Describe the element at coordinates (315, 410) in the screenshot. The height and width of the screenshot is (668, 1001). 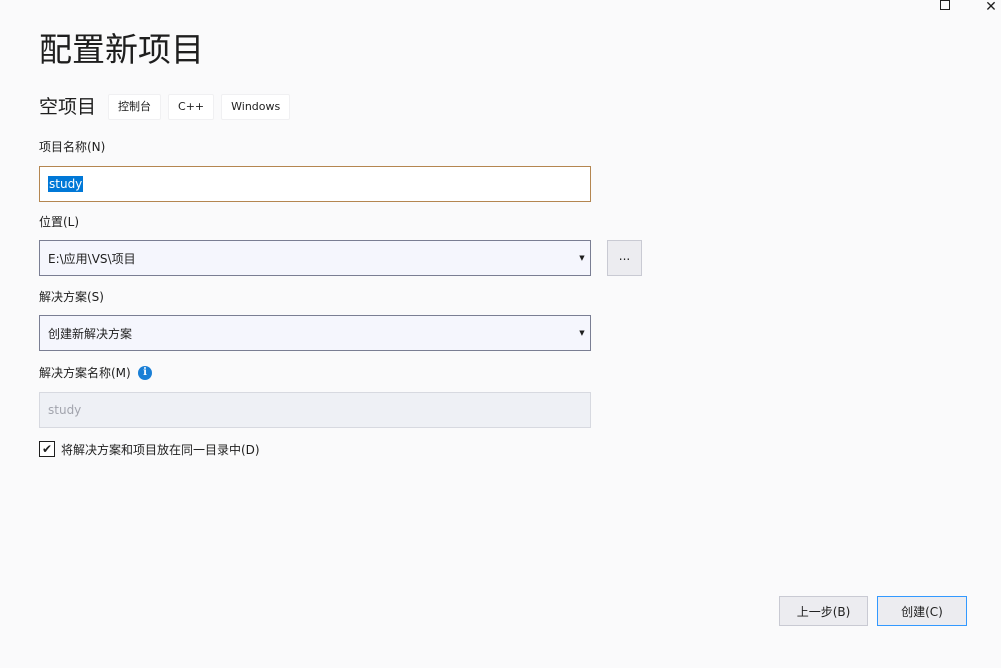
I see `solution-name-input: study` at that location.